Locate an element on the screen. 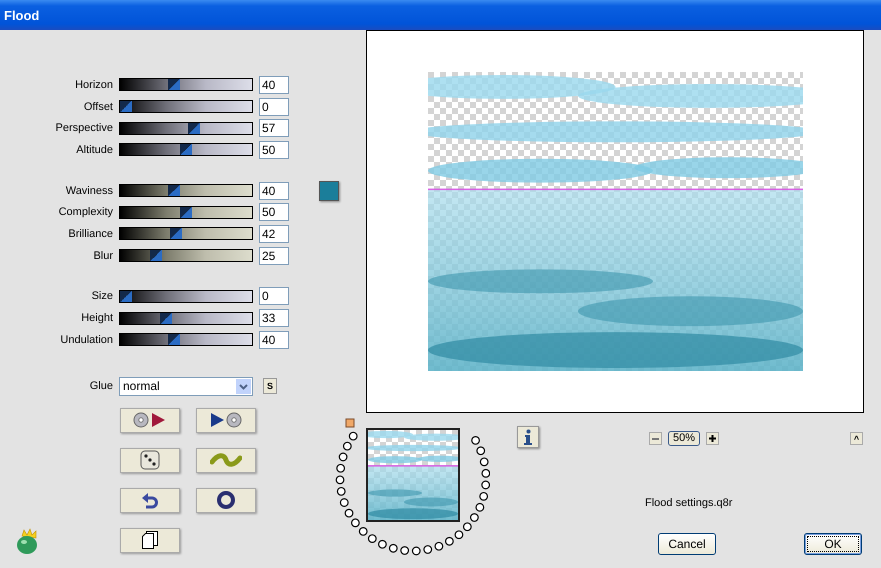 The height and width of the screenshot is (568, 881). value-field: 25 is located at coordinates (274, 255).